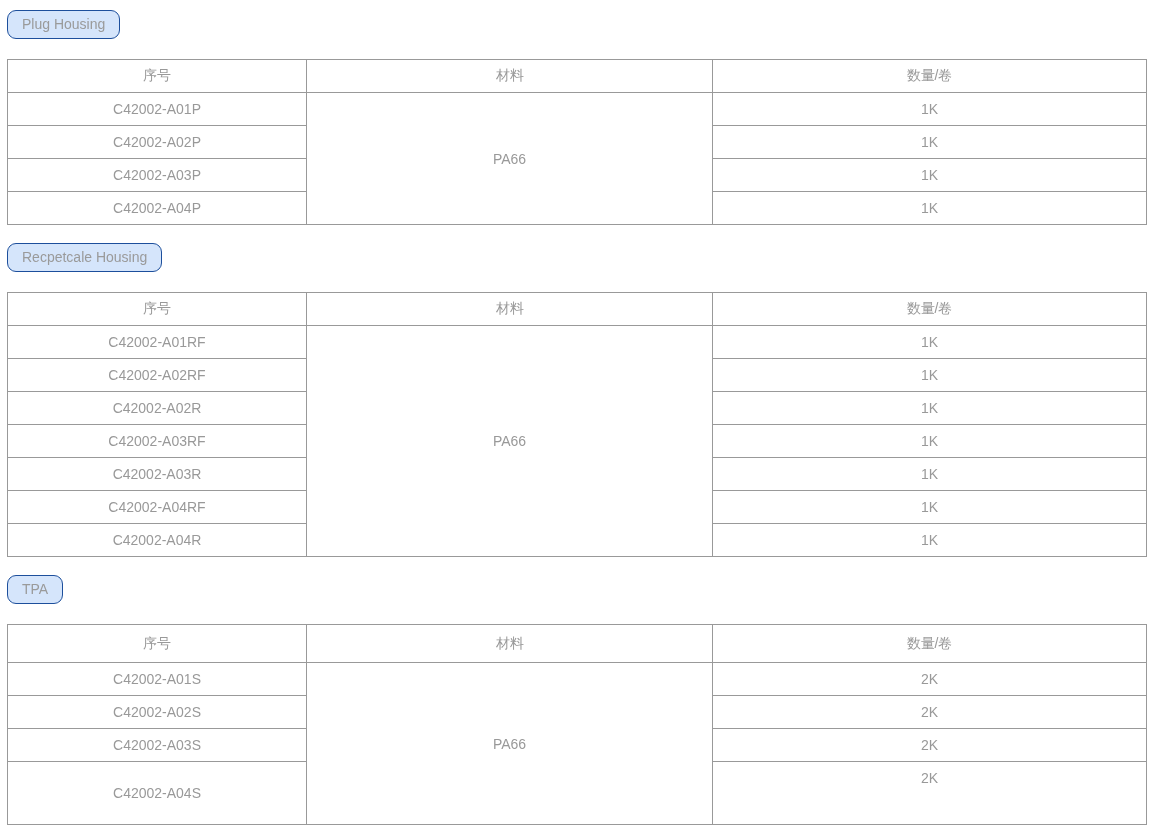 The height and width of the screenshot is (830, 1152). What do you see at coordinates (157, 208) in the screenshot?
I see `table-cell: C42002-A04P` at bounding box center [157, 208].